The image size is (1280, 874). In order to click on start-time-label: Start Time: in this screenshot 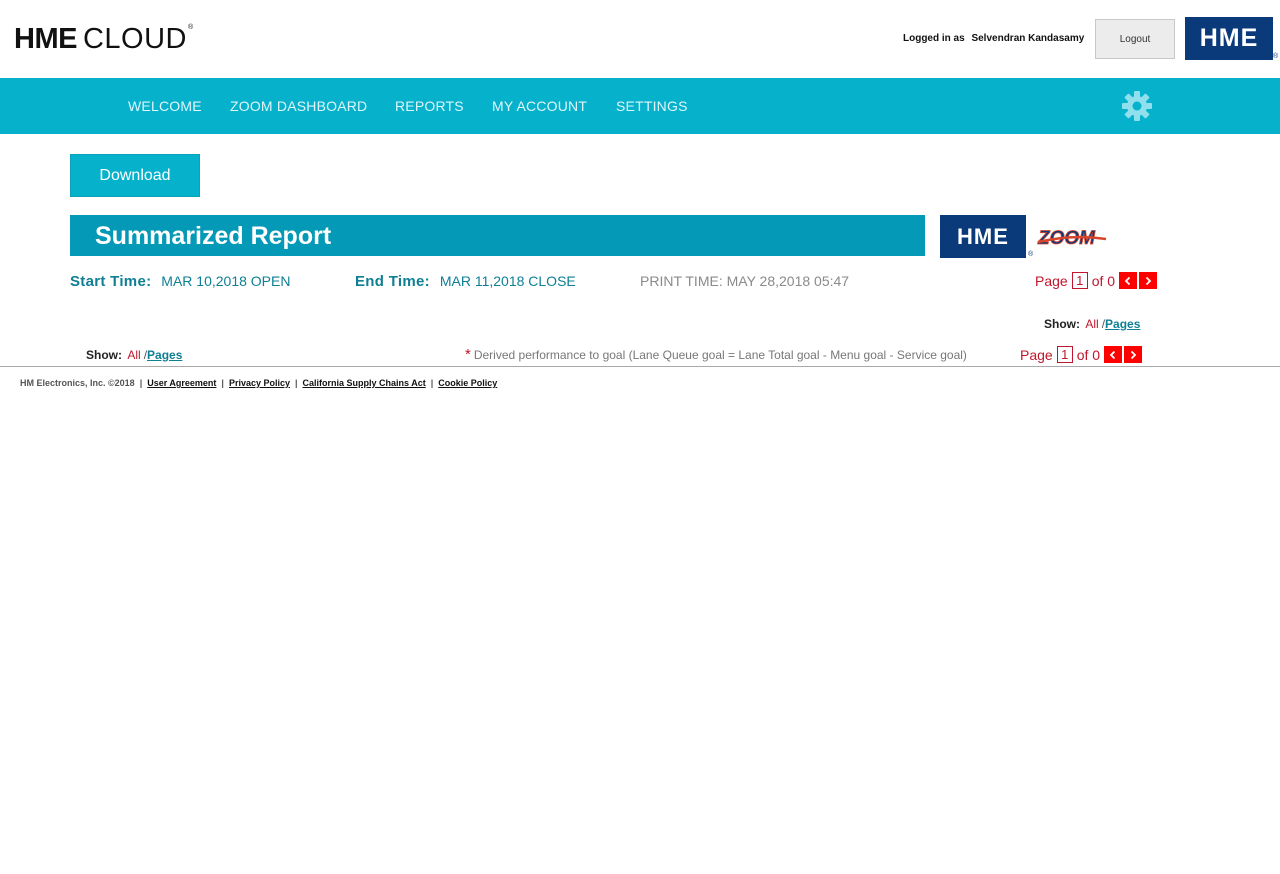, I will do `click(111, 281)`.